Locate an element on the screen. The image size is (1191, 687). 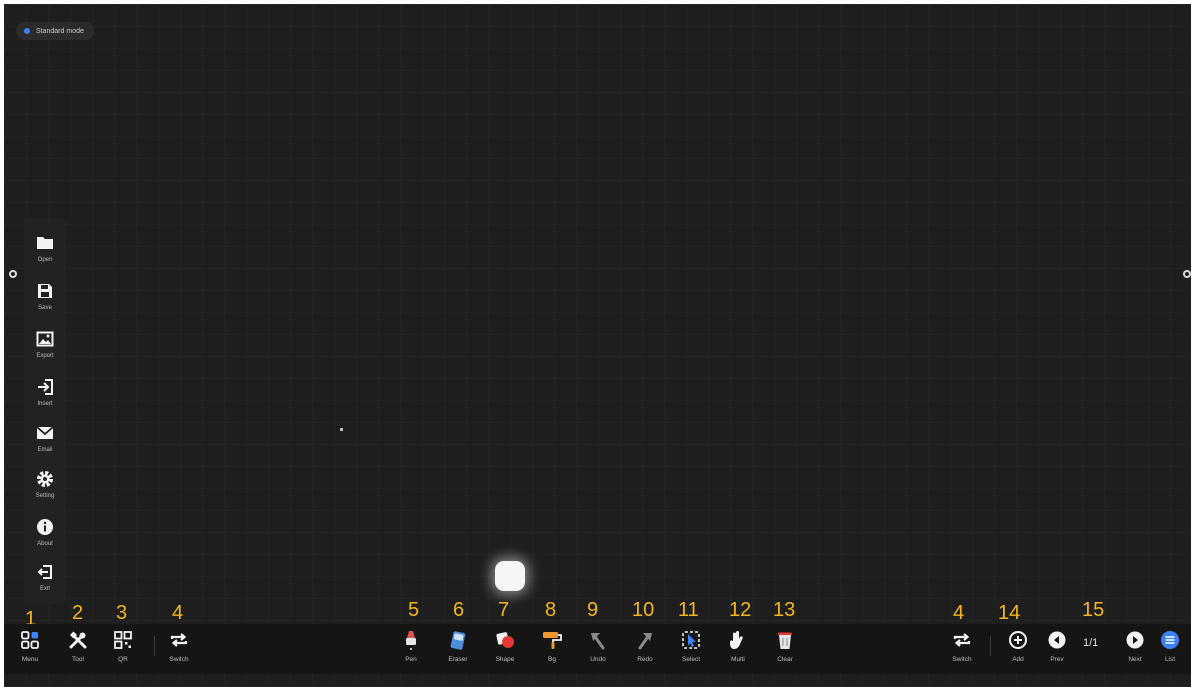
callout-4-left: 4 is located at coordinates (178, 613).